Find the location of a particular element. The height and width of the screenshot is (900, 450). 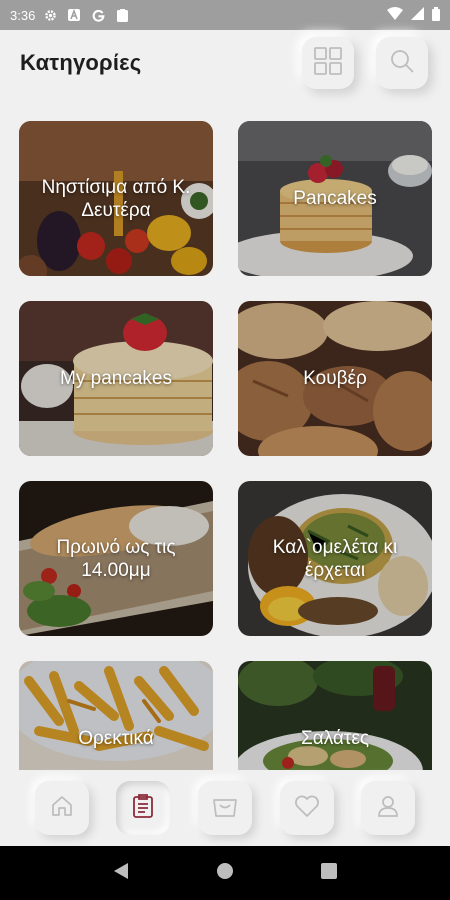

category-card-proino: Πρωινό ως τις 14.00μμ is located at coordinates (116, 558).